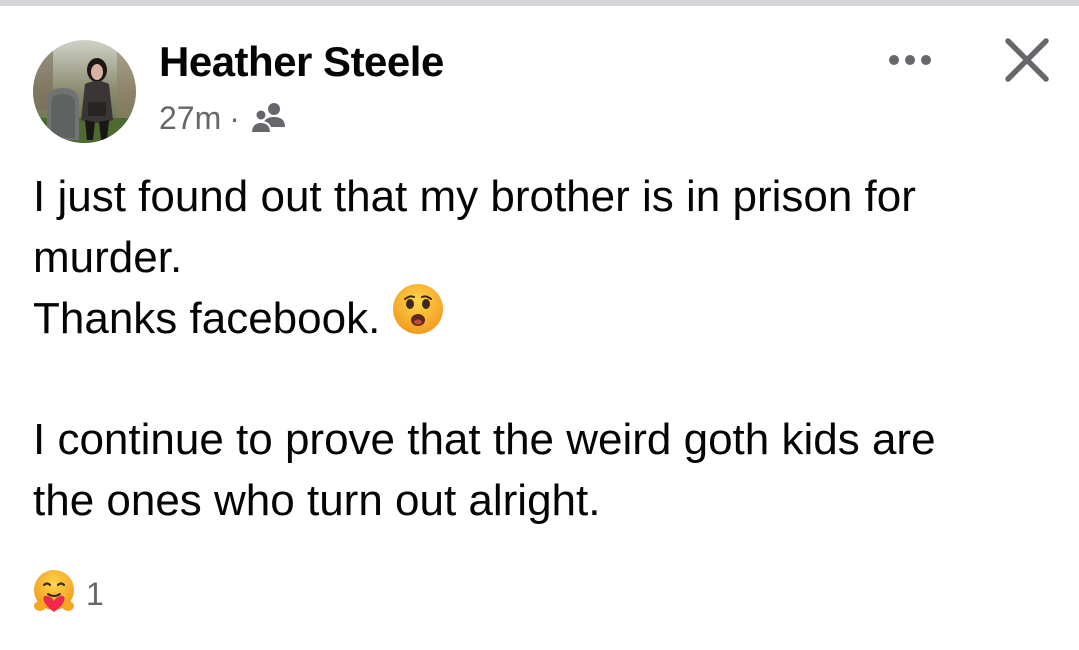 Image resolution: width=1079 pixels, height=650 pixels. I want to click on close-icon, so click(1027, 60).